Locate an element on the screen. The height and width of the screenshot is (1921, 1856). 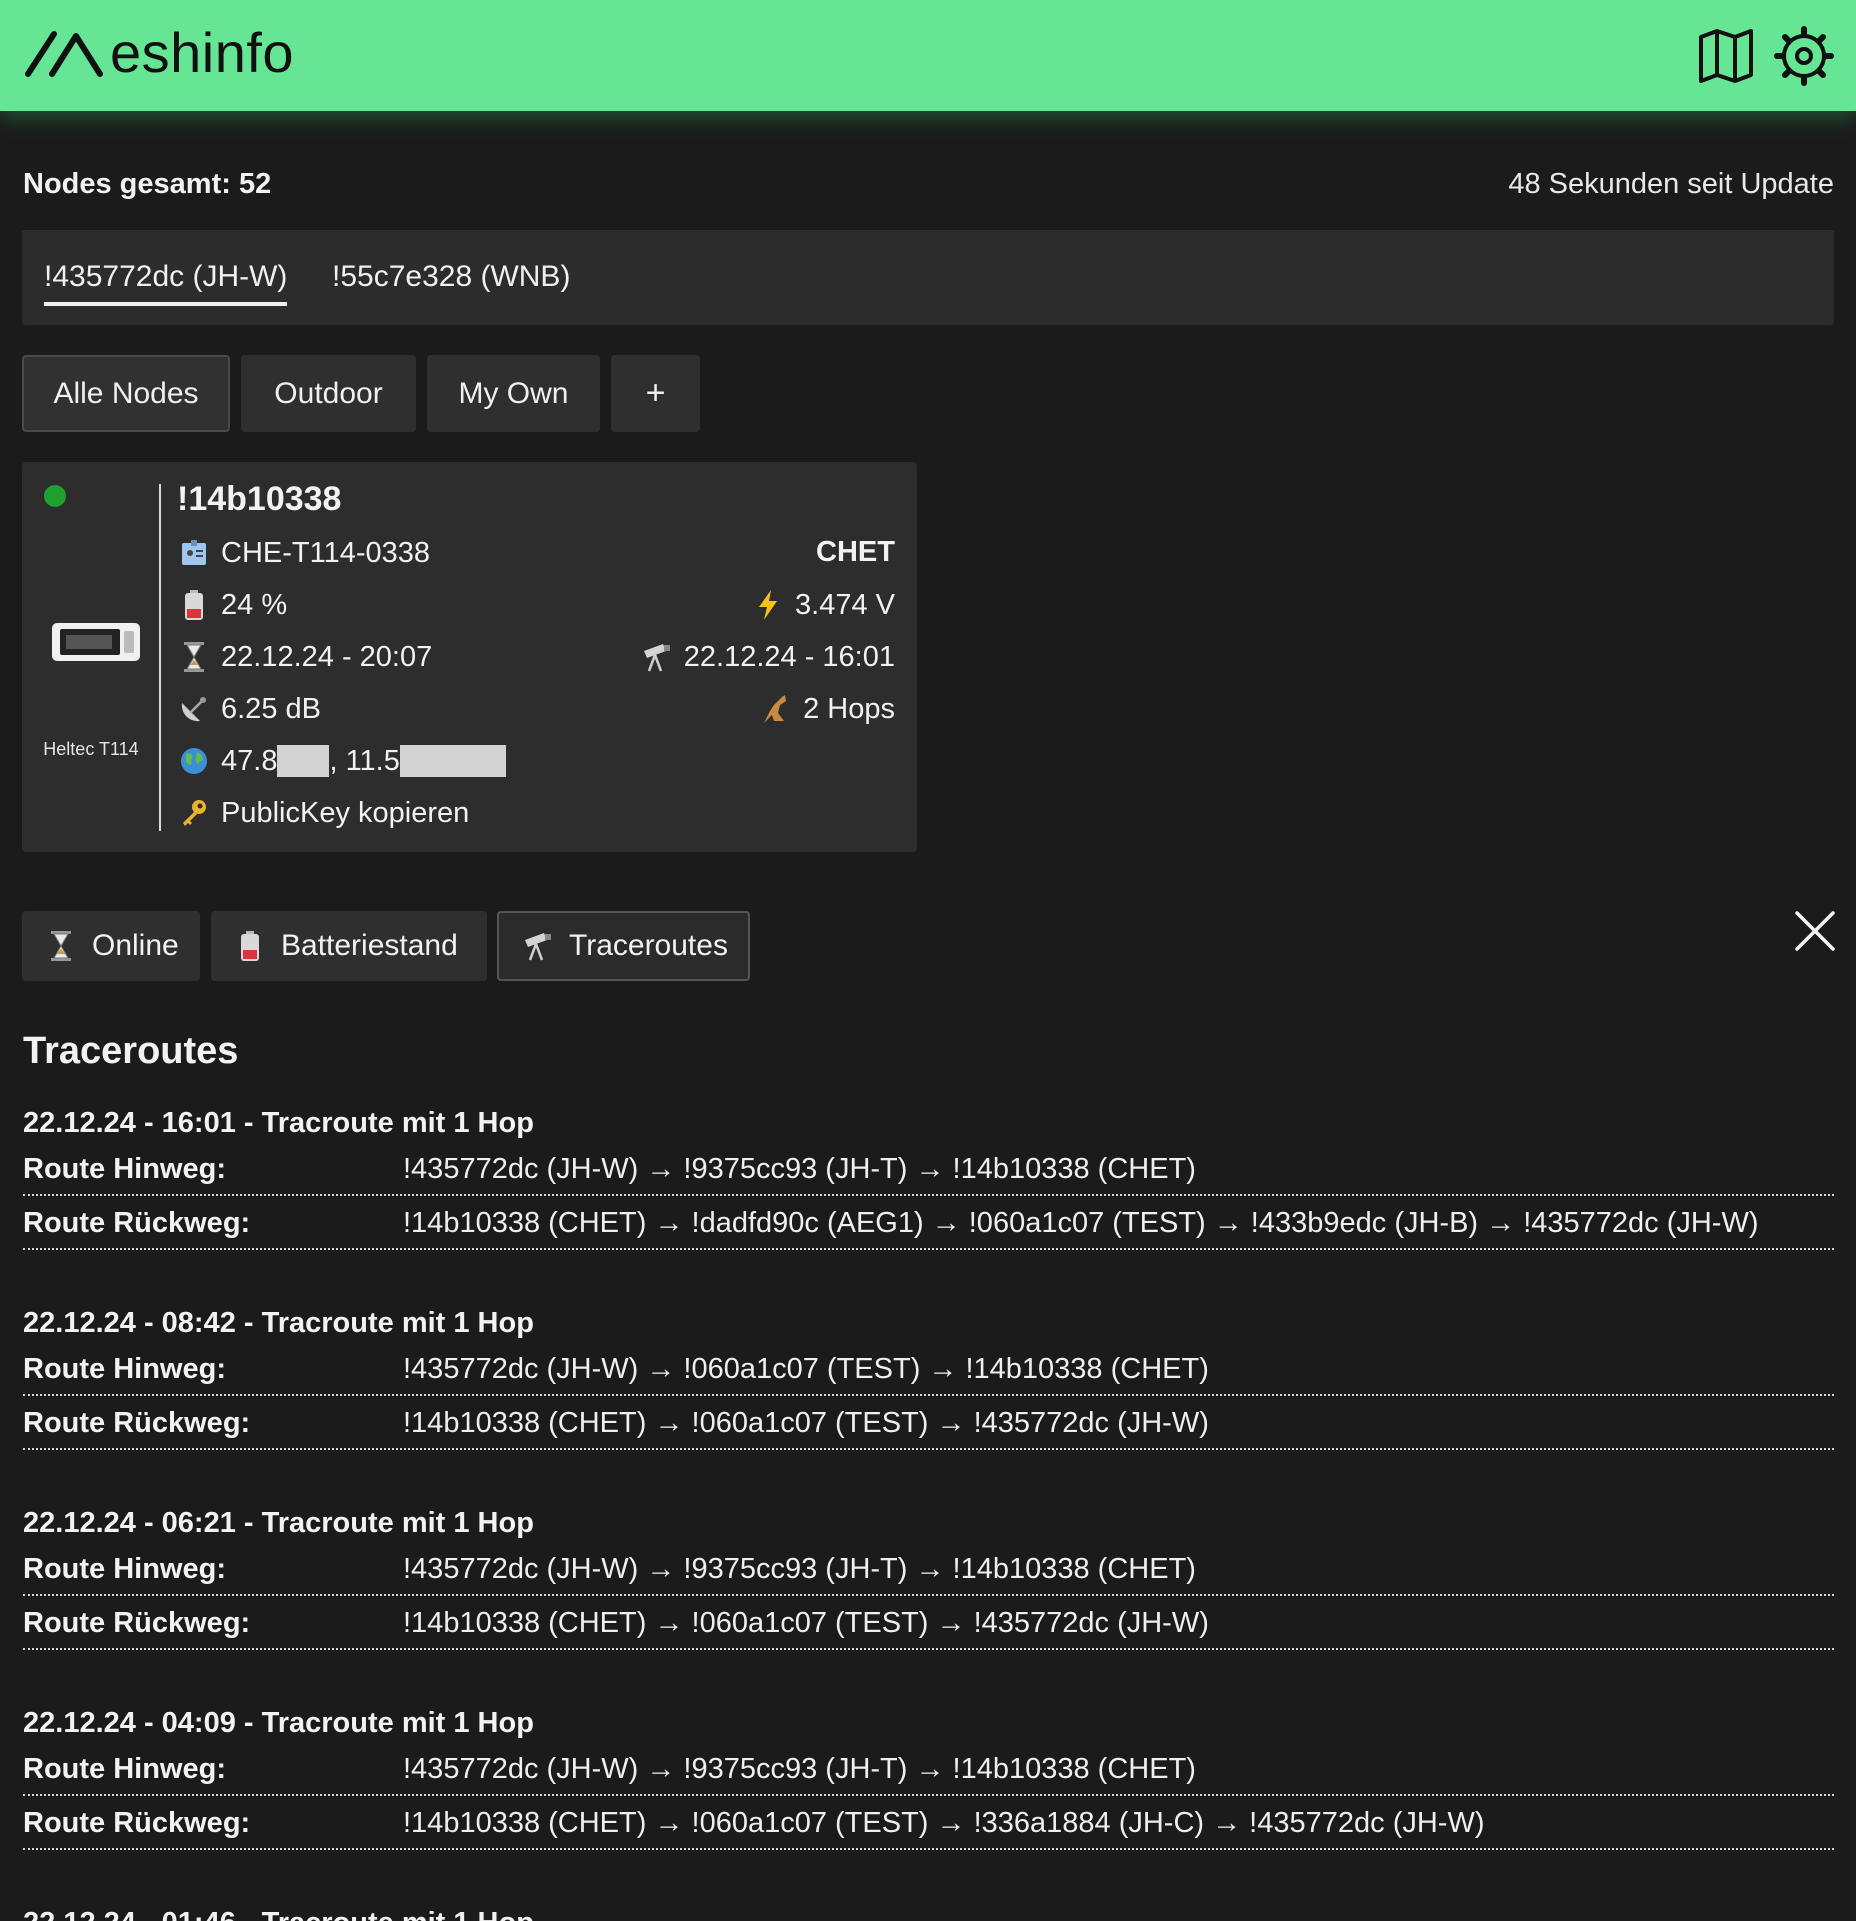
battery-level: 24 % is located at coordinates (254, 604).